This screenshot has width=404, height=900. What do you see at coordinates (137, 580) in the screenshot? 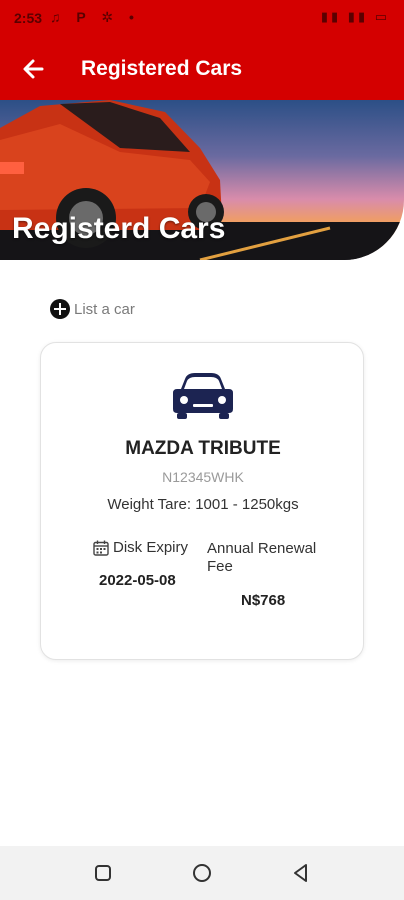
I see `disk-expiry-value: 2022-05-08` at bounding box center [137, 580].